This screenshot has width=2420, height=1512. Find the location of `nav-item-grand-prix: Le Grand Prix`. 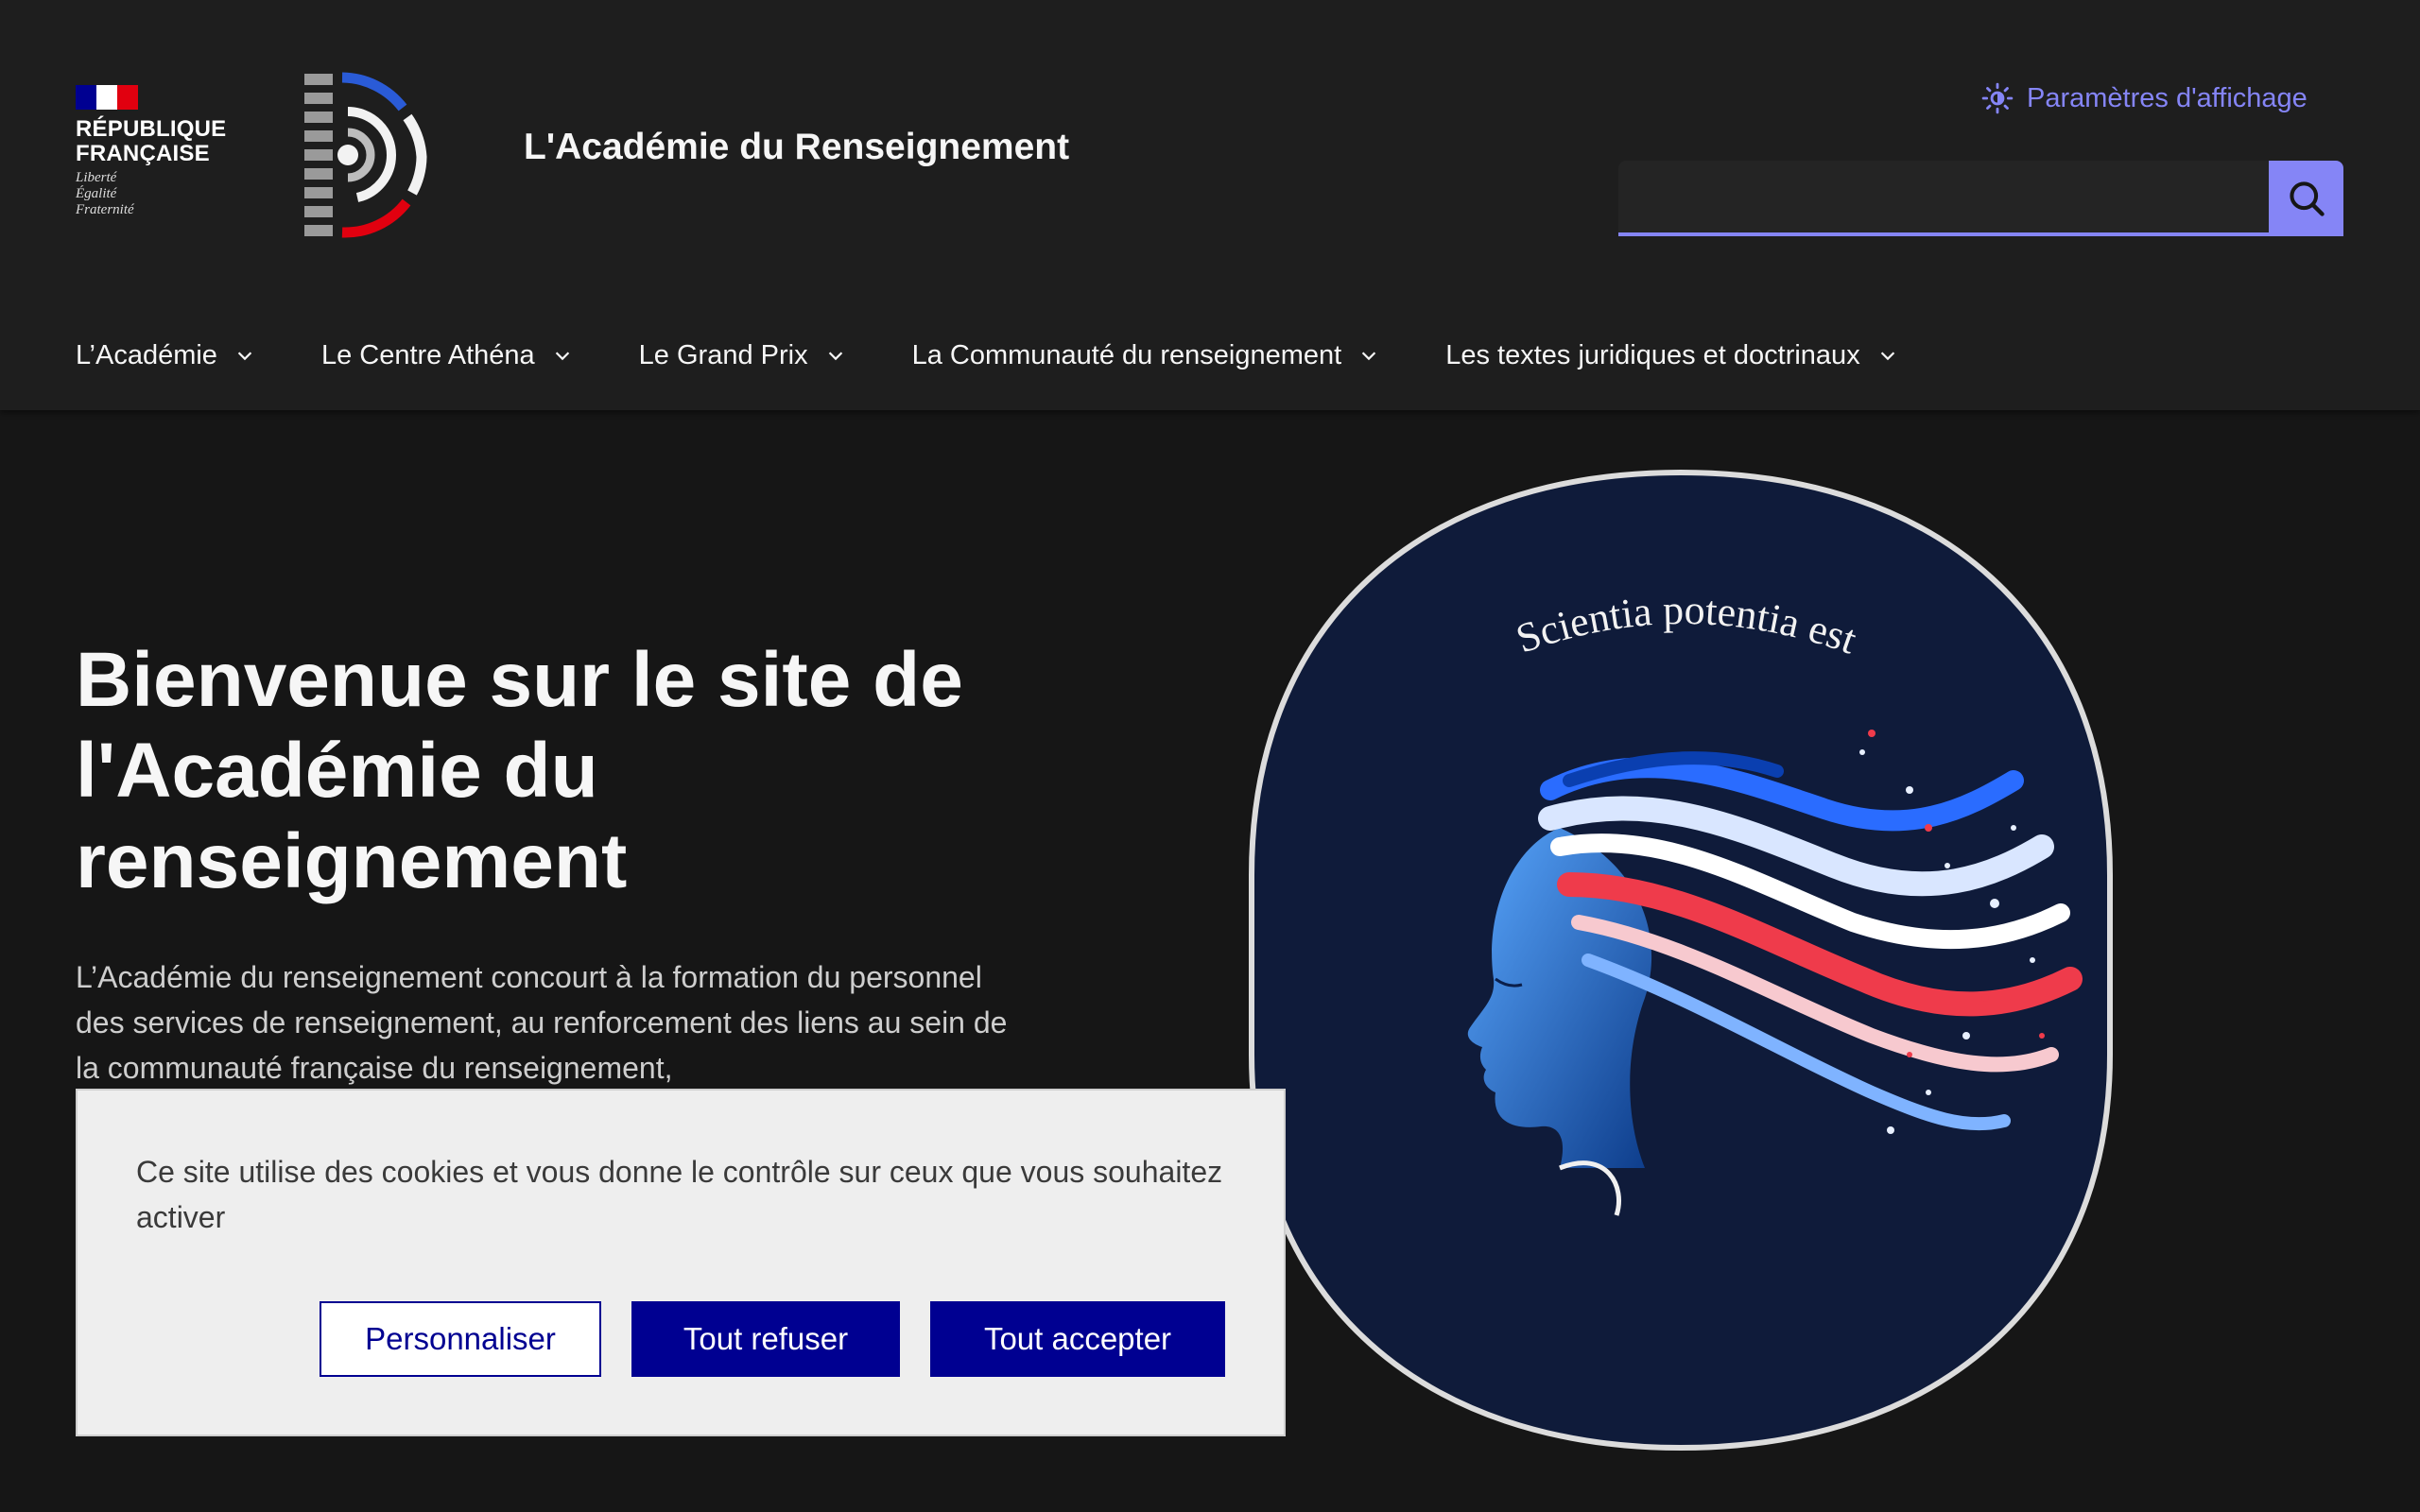

nav-item-grand-prix: Le Grand Prix is located at coordinates (742, 355).